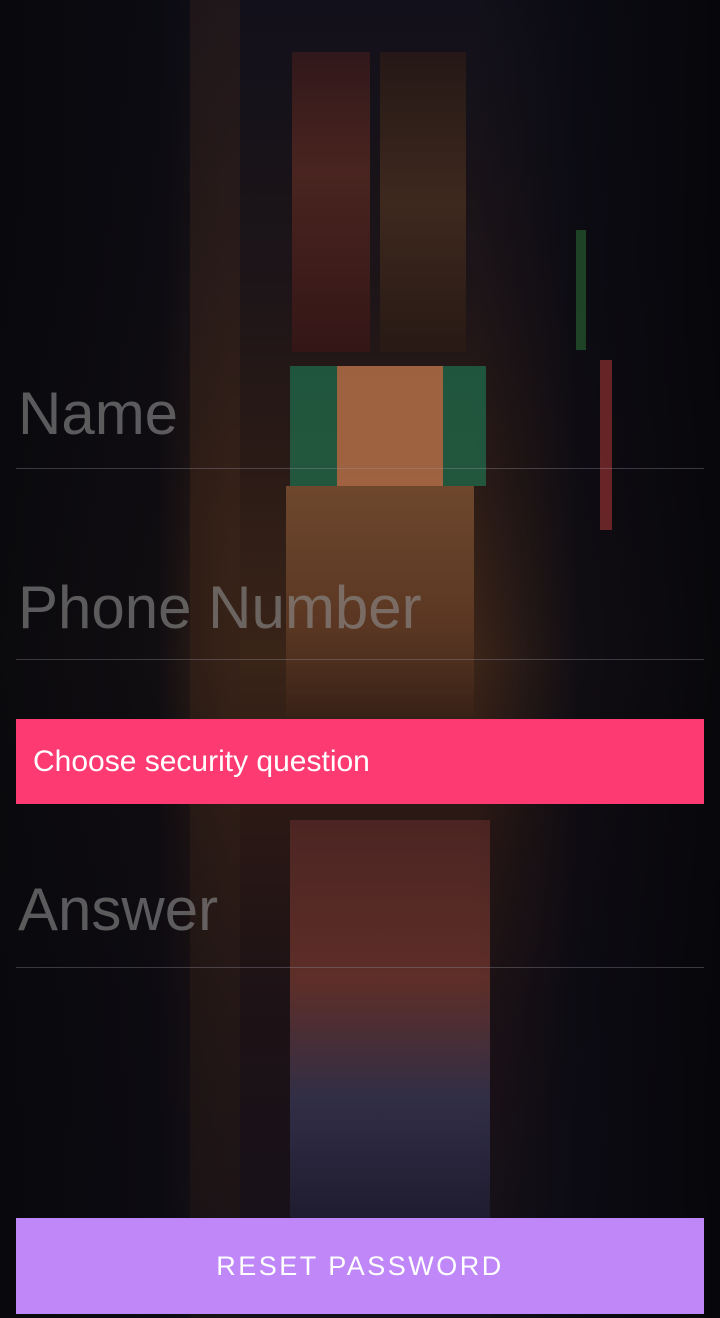 This screenshot has height=1318, width=720. I want to click on reset-password-button: RESET PASSWORD, so click(360, 1266).